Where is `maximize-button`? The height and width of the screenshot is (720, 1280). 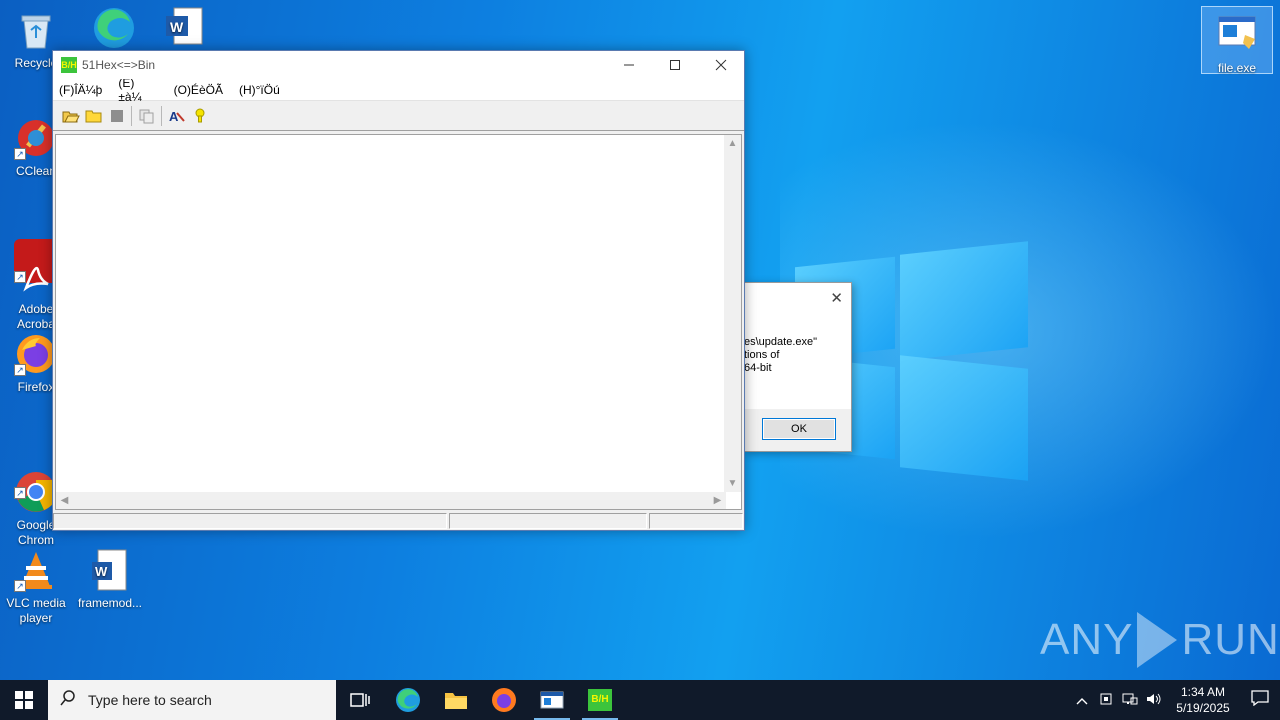
maximize-button is located at coordinates (675, 65).